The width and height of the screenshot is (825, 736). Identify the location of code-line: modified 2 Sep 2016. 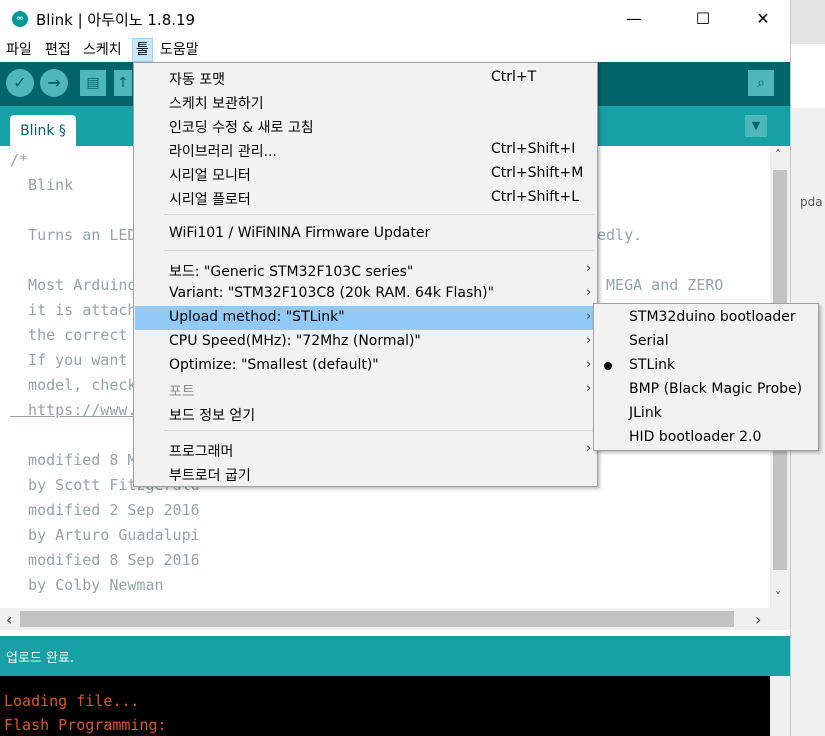
(105, 510).